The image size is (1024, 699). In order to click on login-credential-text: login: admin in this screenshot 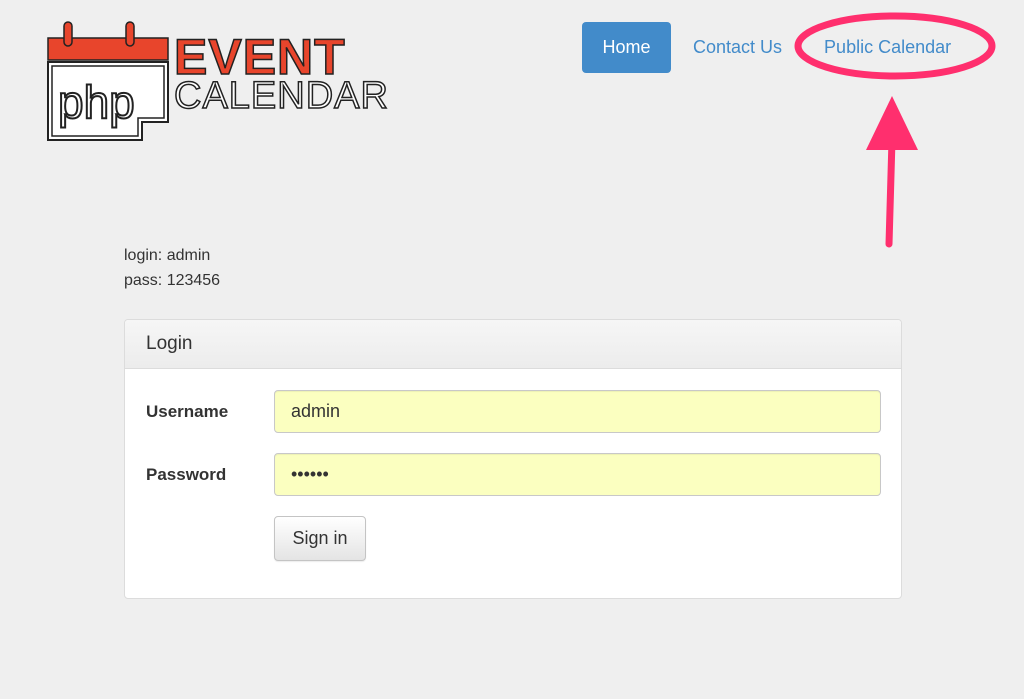, I will do `click(167, 255)`.